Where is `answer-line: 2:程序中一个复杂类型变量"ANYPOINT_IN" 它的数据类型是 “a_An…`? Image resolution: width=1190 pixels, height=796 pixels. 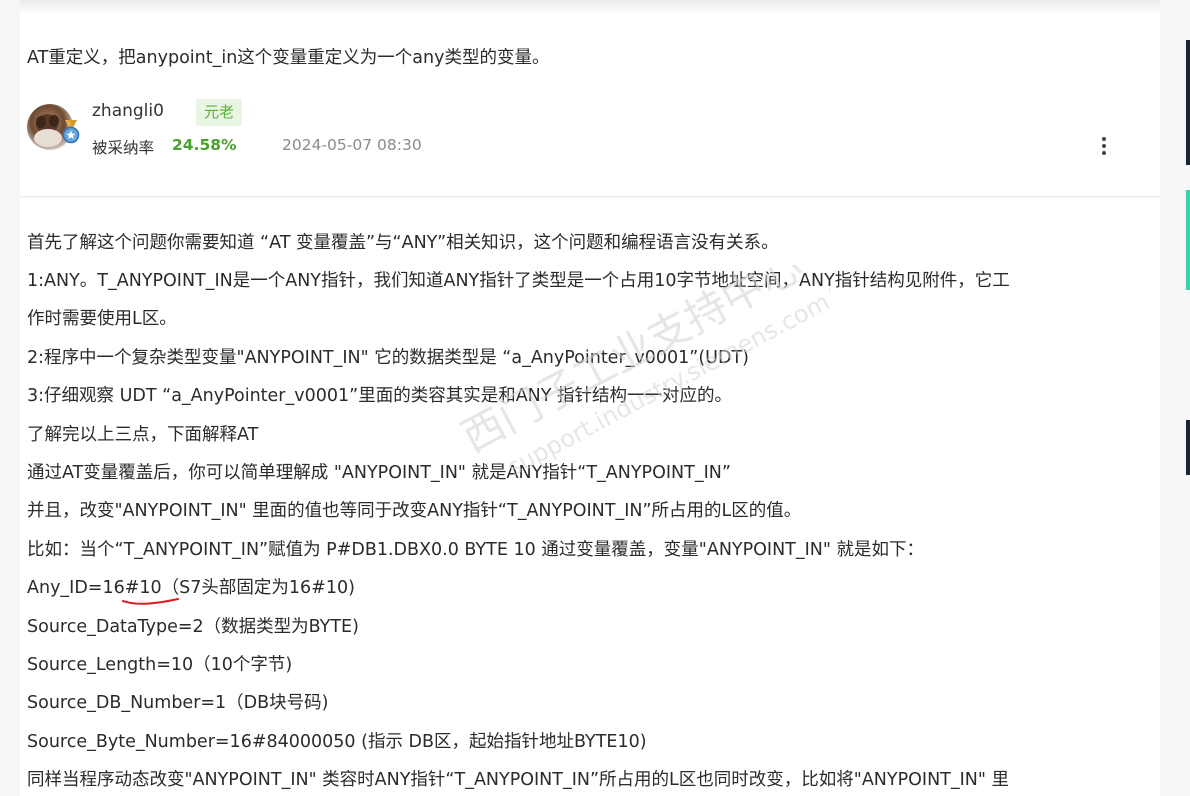
answer-line: 2:程序中一个复杂类型变量"ANYPOINT_IN" 它的数据类型是 “a_An… is located at coordinates (388, 358).